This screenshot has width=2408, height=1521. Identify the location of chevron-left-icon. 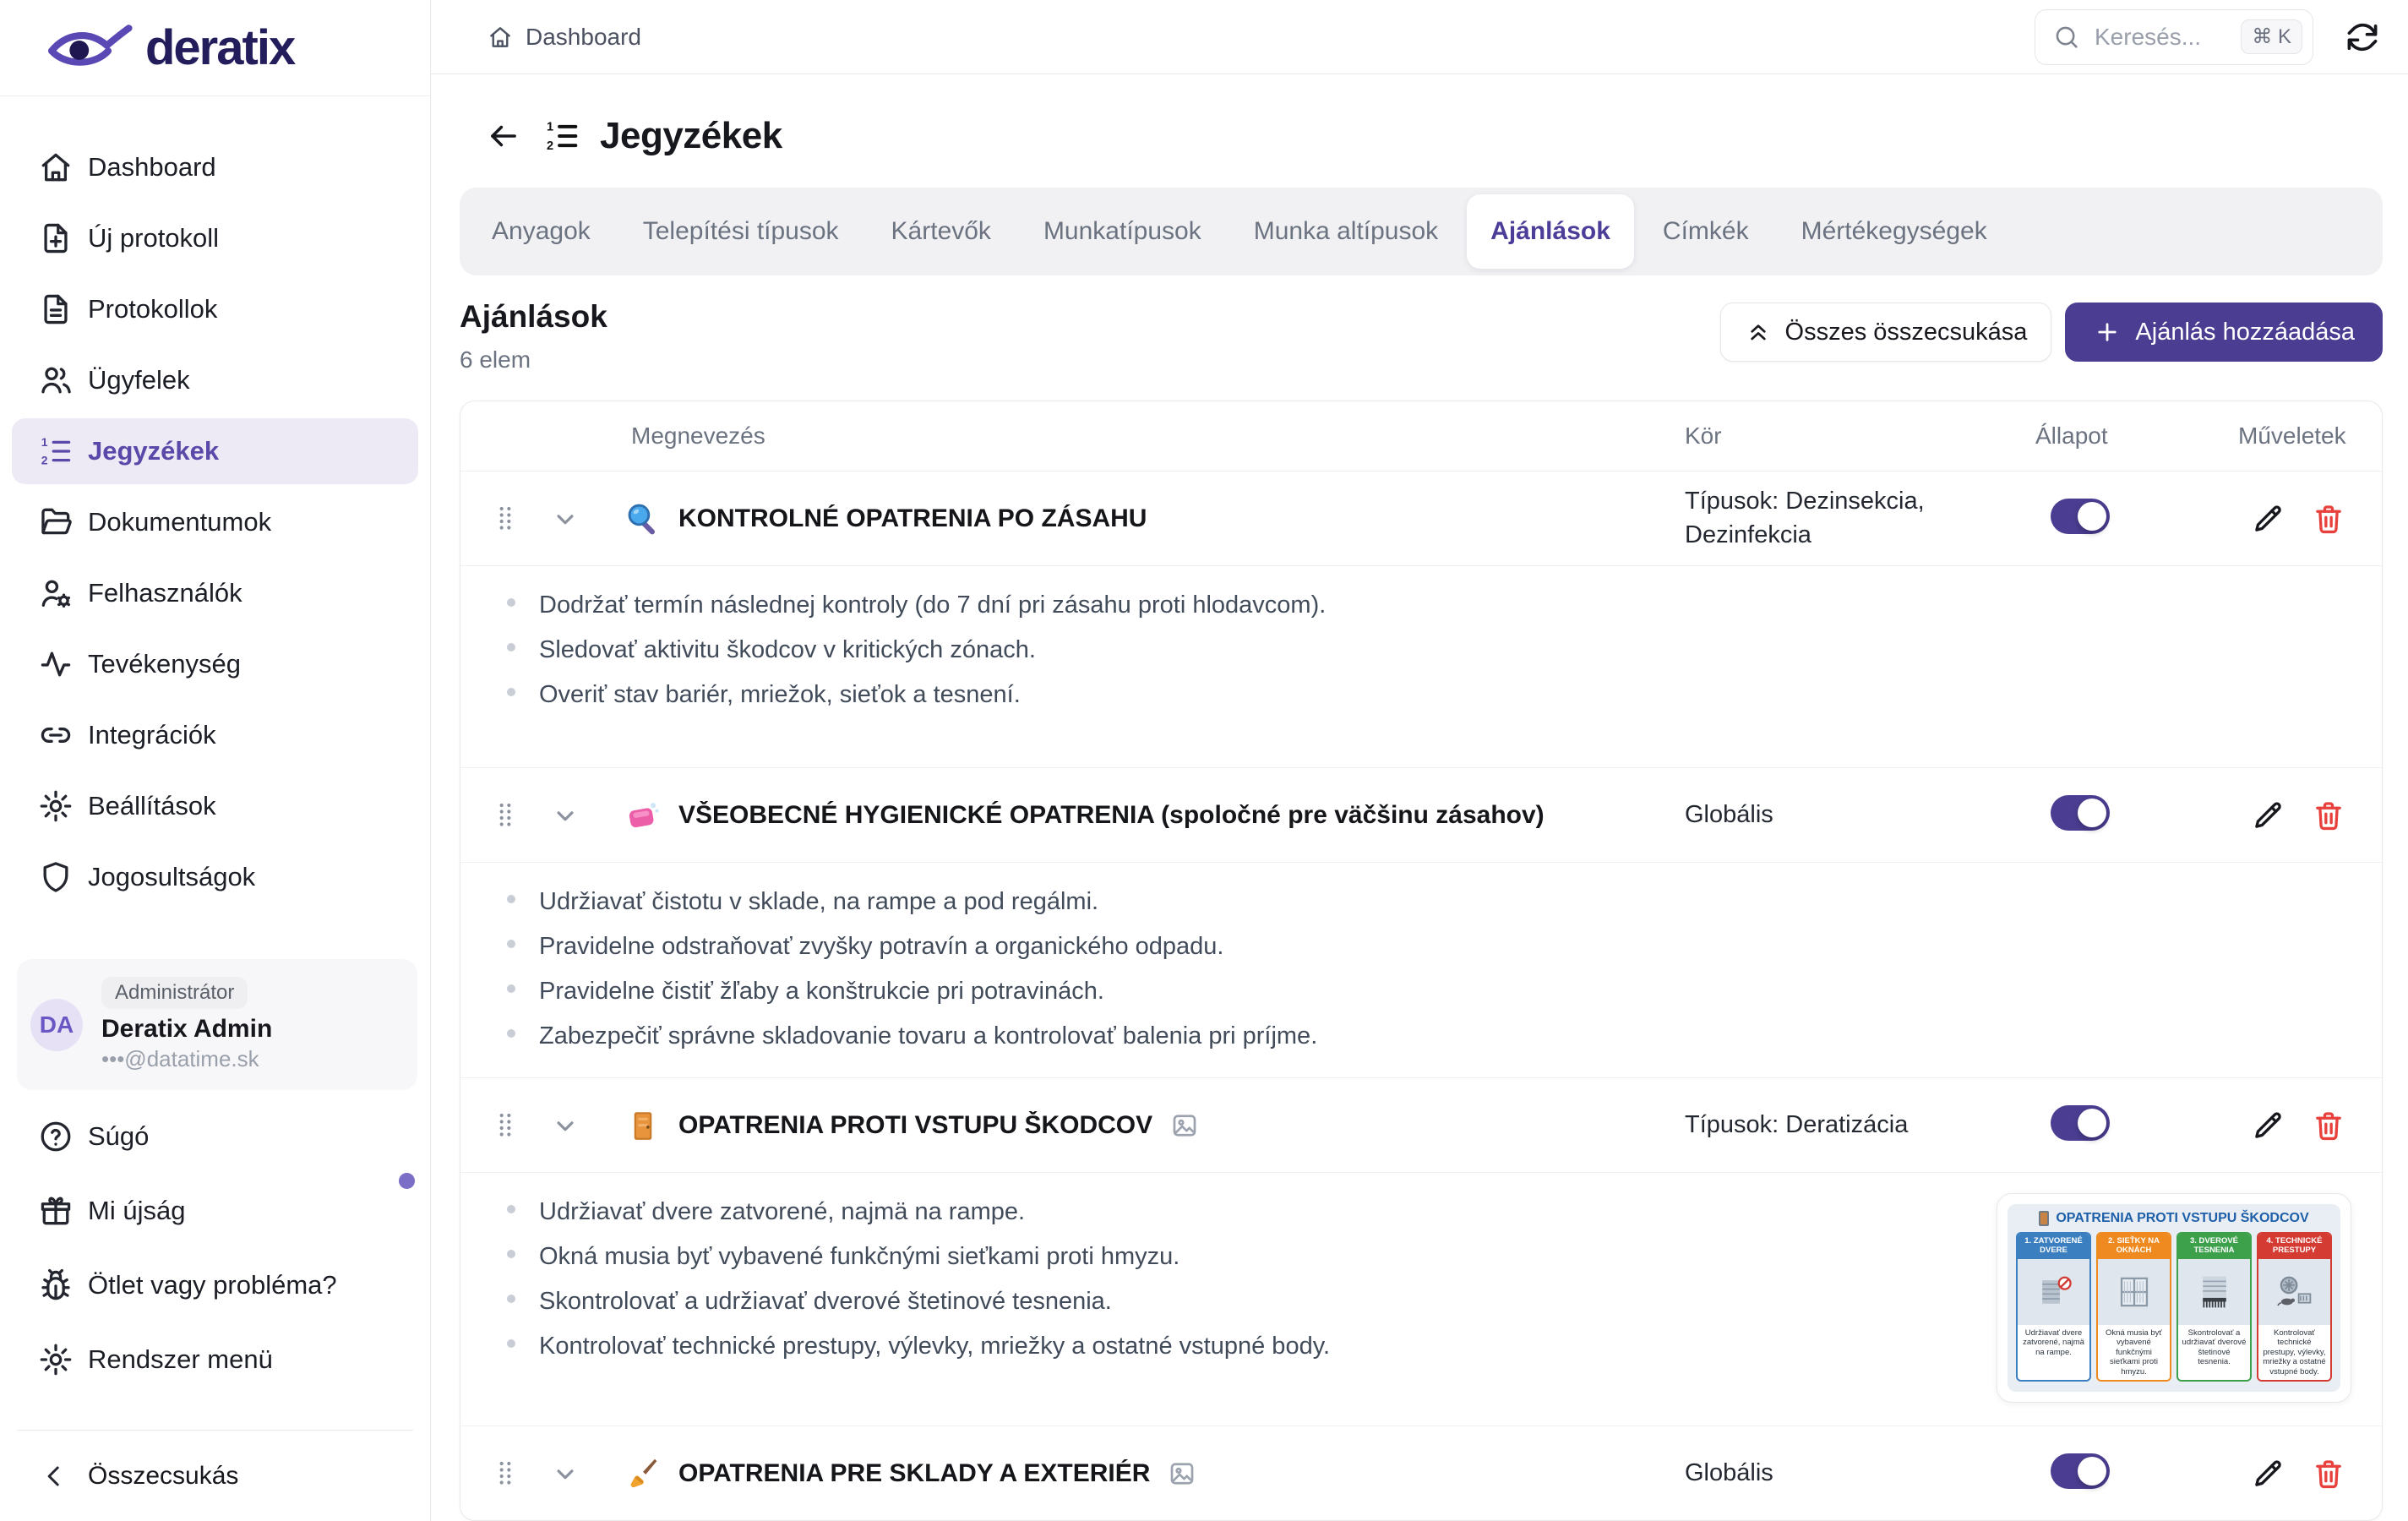
(54, 1476).